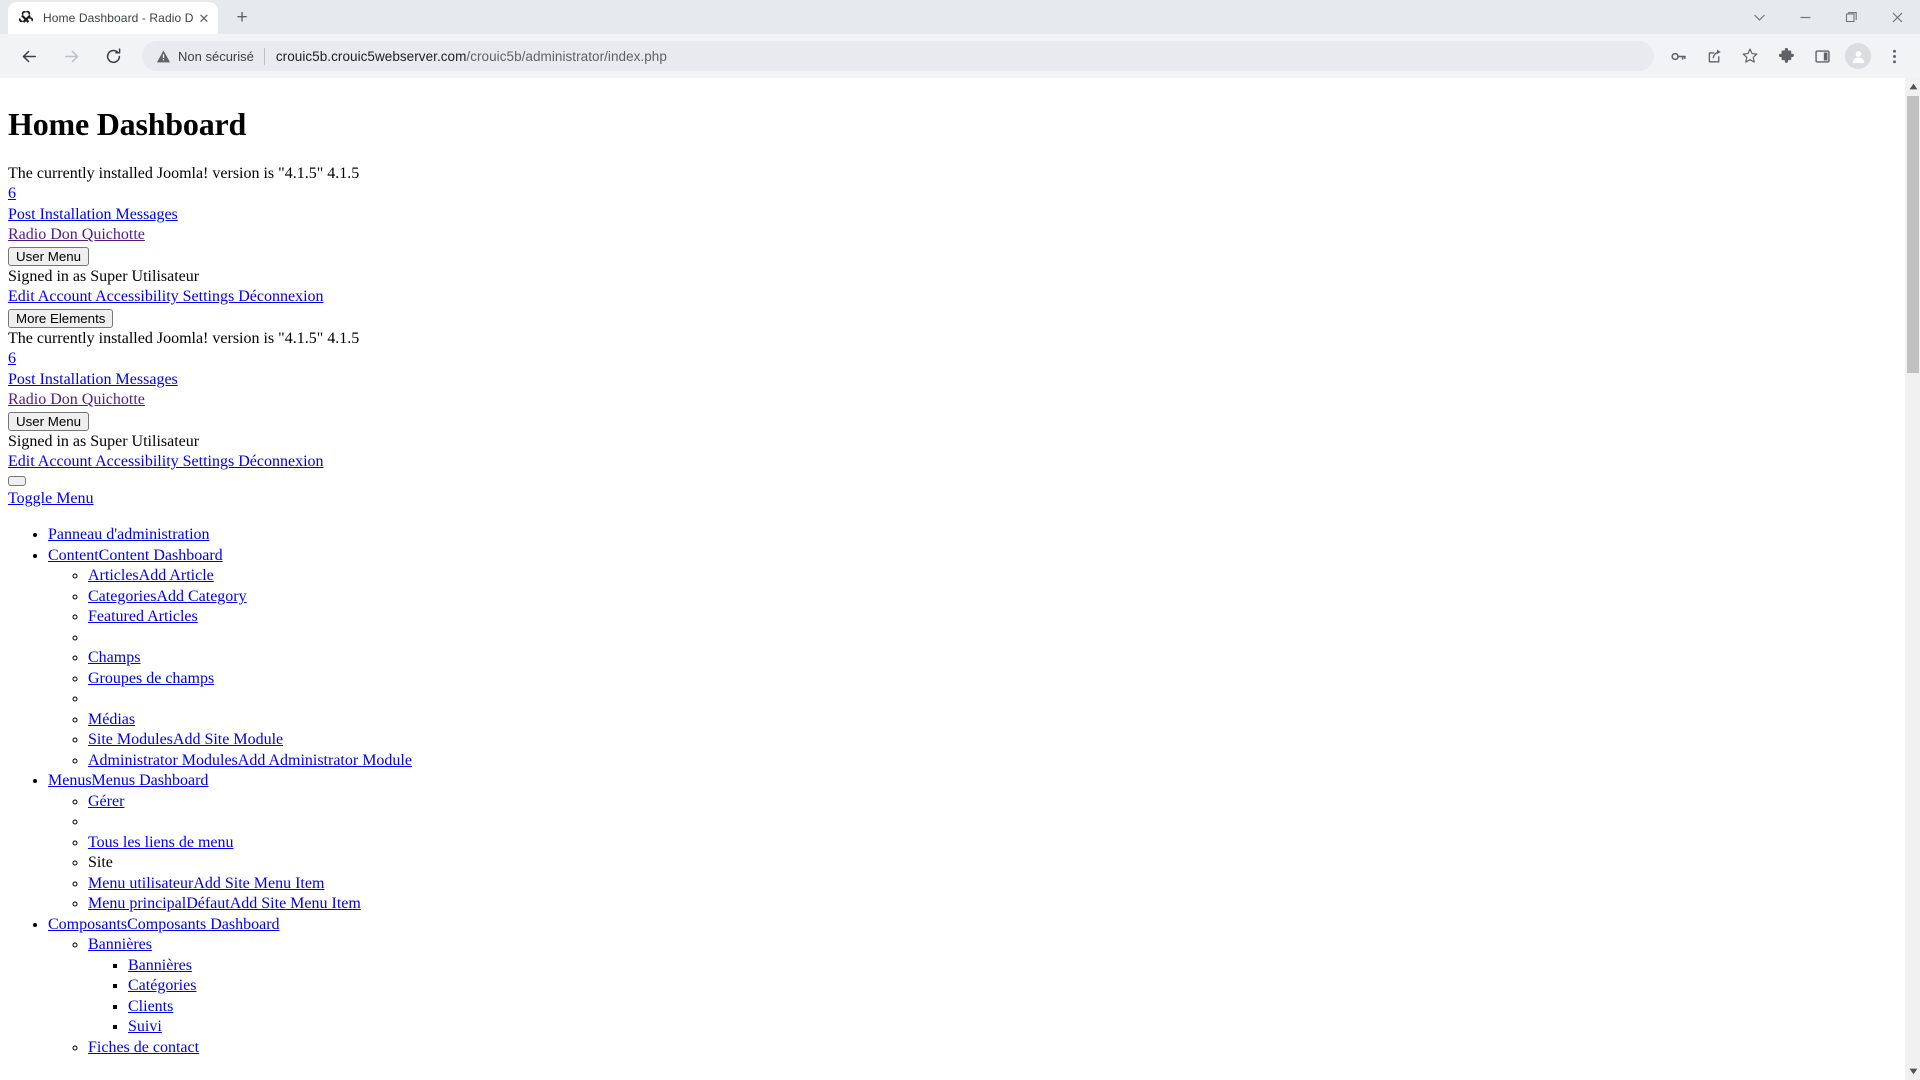 This screenshot has height=1080, width=1920. Describe the element at coordinates (185, 739) in the screenshot. I see `menu-item-link: Site ModulesAdd Site Module` at that location.